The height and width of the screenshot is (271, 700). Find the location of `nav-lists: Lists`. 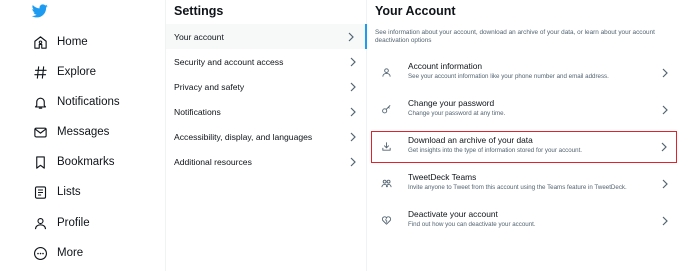

nav-lists: Lists is located at coordinates (56, 192).